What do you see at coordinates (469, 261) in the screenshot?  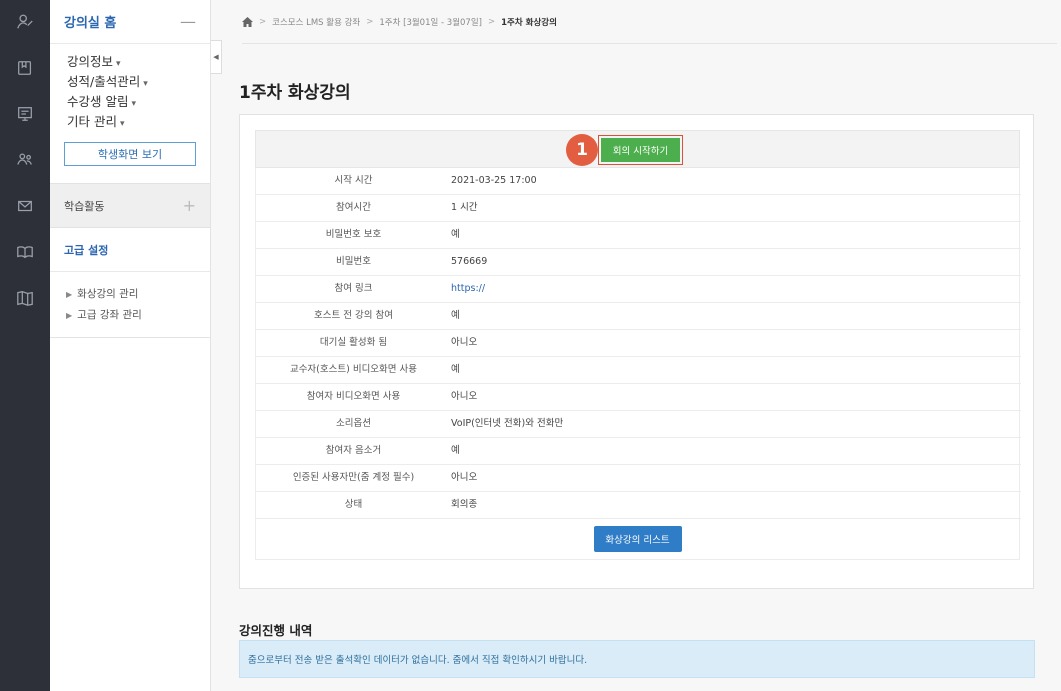 I see `row-value: 576669` at bounding box center [469, 261].